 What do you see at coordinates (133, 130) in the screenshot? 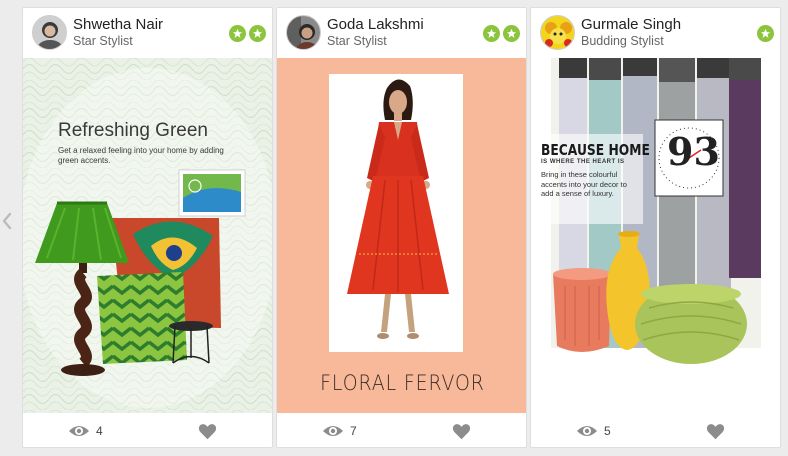
I see `collage-title: Refreshing Green` at bounding box center [133, 130].